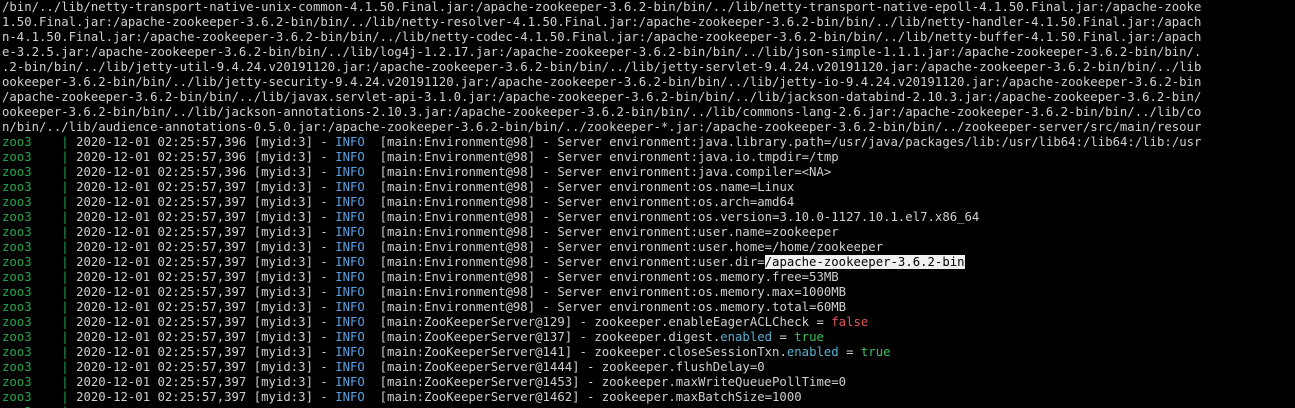 This screenshot has width=1295, height=408. What do you see at coordinates (657, 337) in the screenshot?
I see `log-message: zookeeper.digest.` at bounding box center [657, 337].